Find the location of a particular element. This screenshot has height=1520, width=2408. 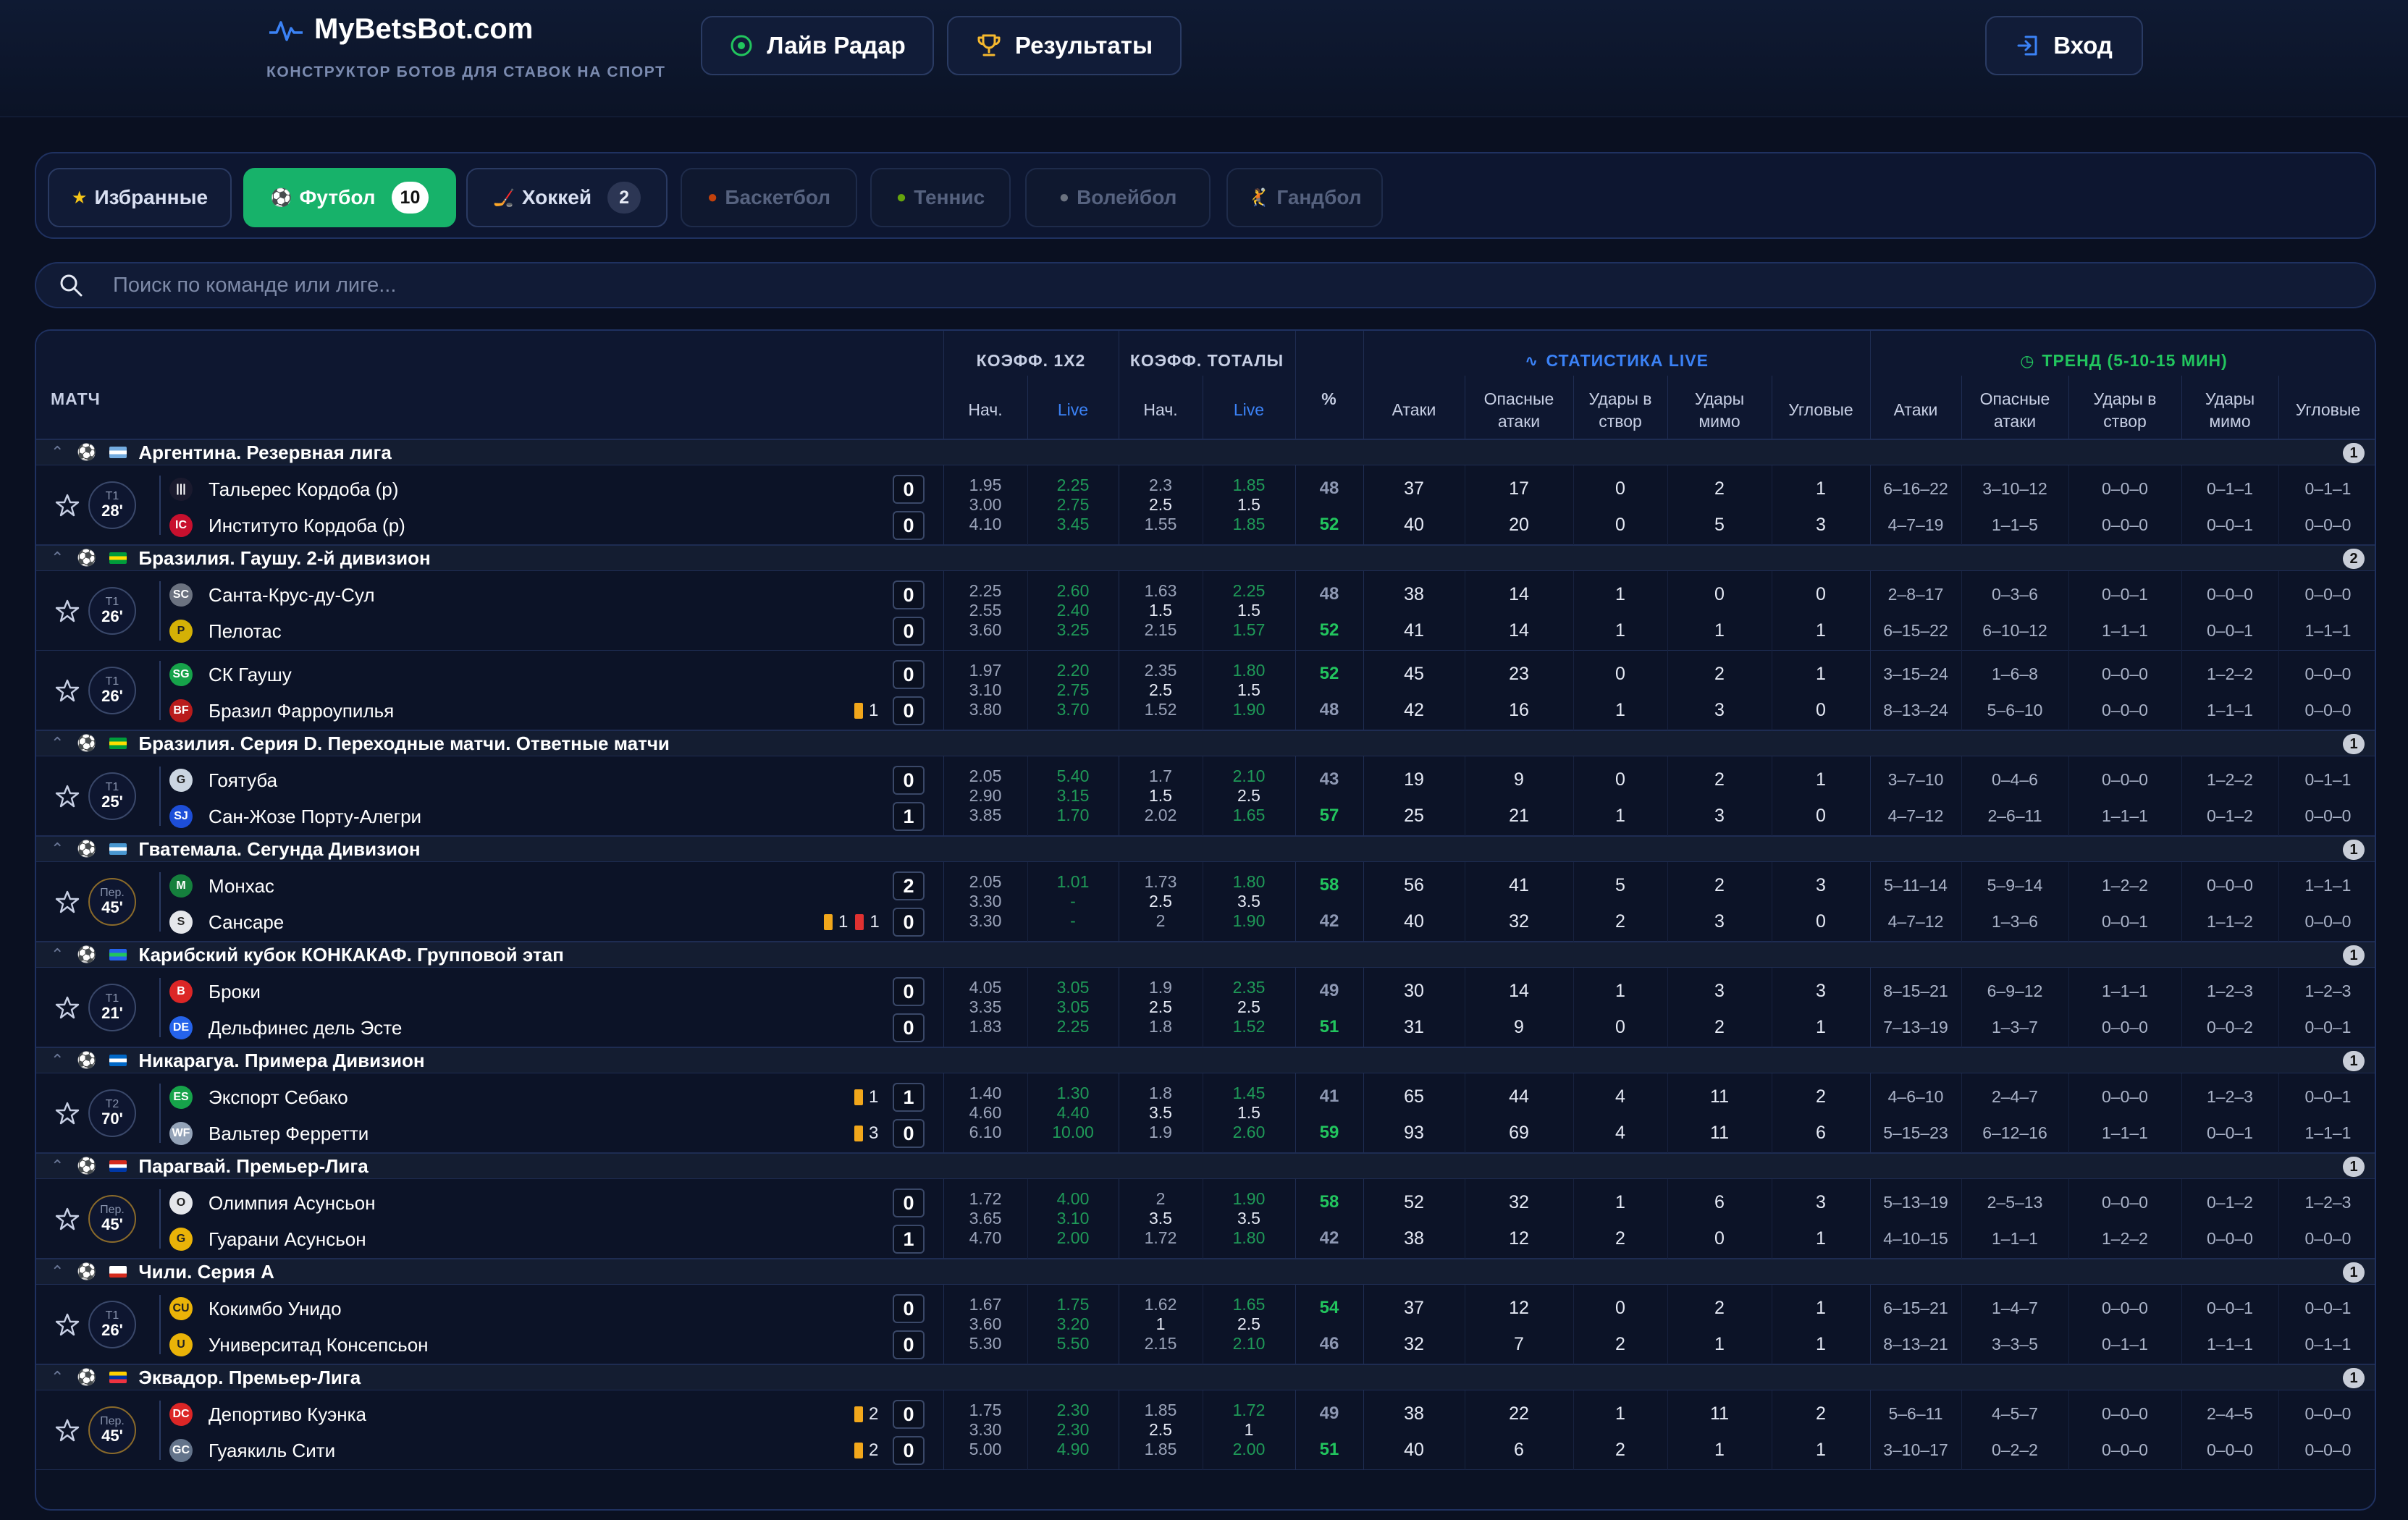

team: IC Институто Кордоба (р) is located at coordinates (287, 525).